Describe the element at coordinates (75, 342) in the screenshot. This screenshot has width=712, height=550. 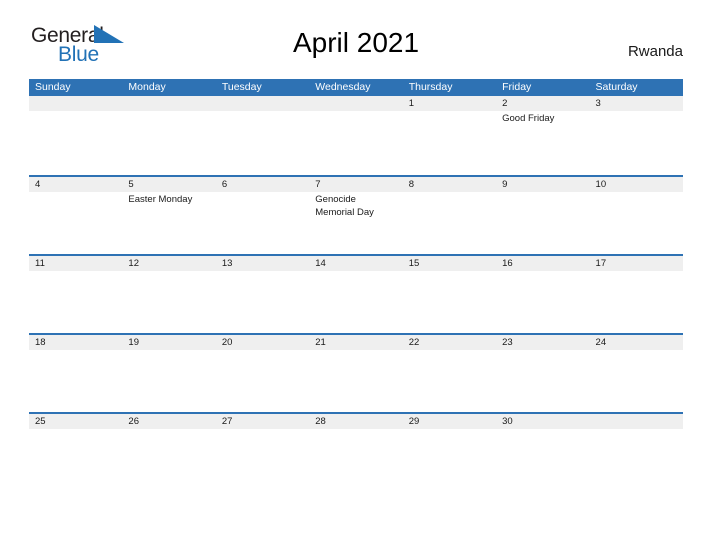
I see `day-number: 18` at that location.